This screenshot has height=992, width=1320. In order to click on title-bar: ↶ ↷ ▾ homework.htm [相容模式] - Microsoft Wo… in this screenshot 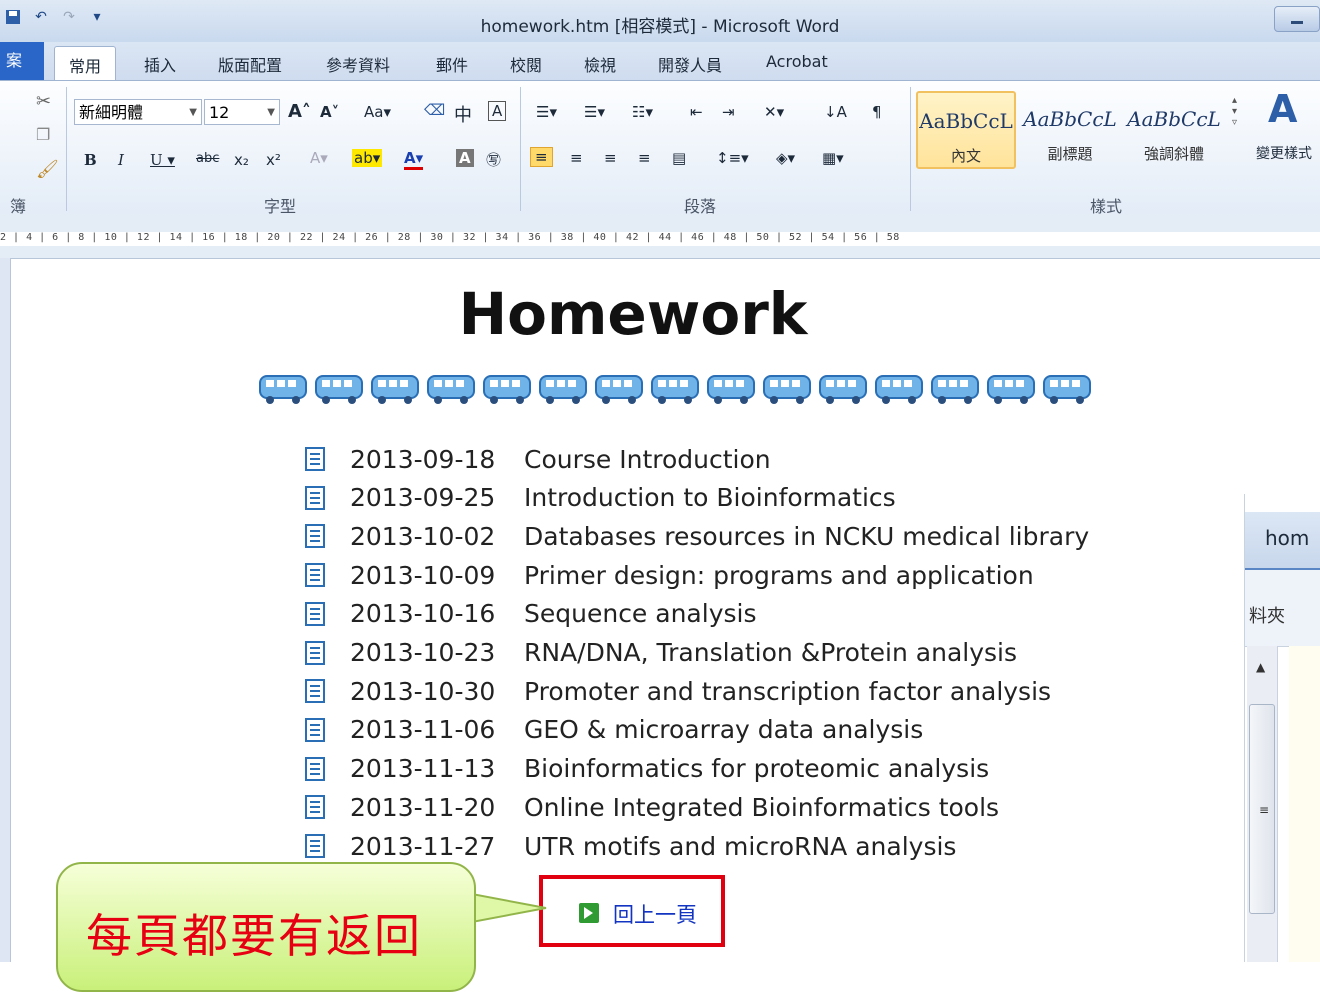, I will do `click(660, 21)`.